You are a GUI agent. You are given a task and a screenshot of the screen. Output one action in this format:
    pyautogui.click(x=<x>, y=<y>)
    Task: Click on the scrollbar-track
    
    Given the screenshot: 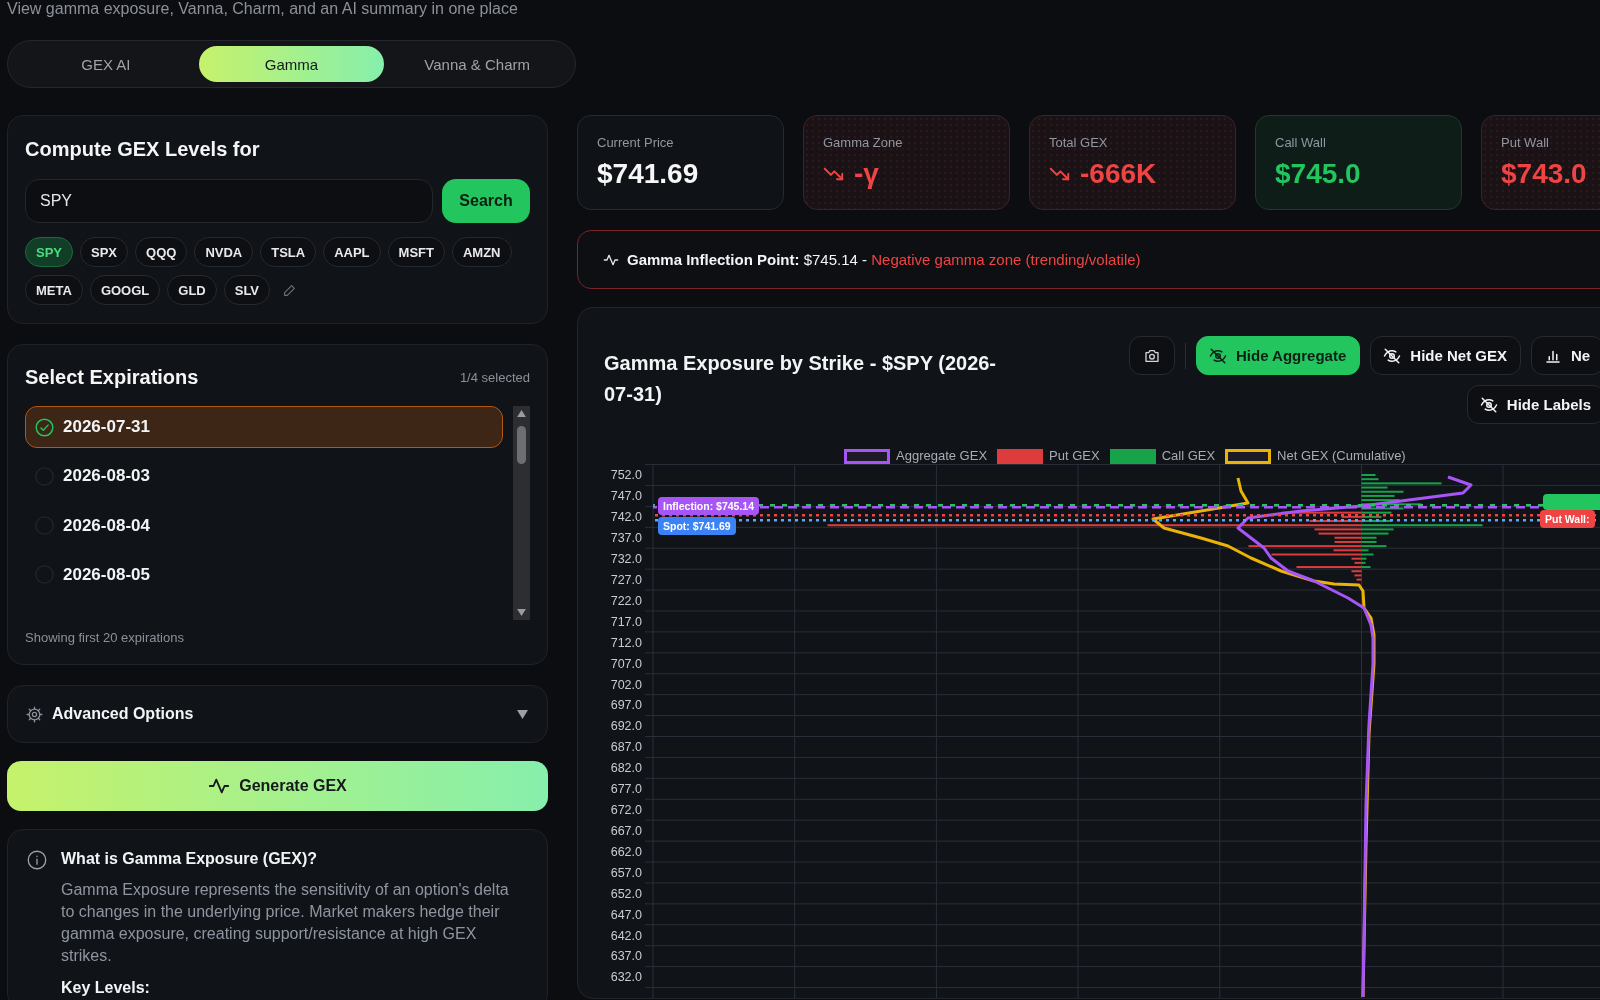 What is the action you would take?
    pyautogui.click(x=521, y=513)
    